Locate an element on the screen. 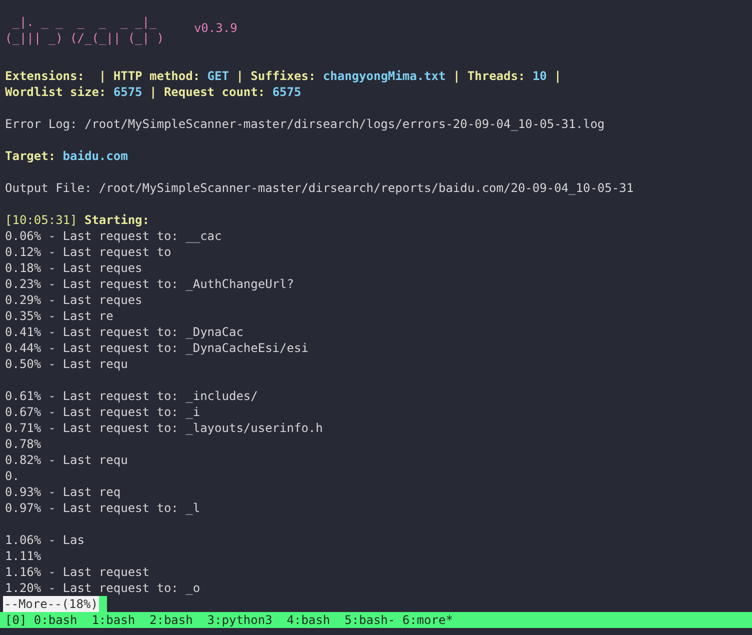 Image resolution: width=752 pixels, height=635 pixels. label-text: Starting: is located at coordinates (116, 220).